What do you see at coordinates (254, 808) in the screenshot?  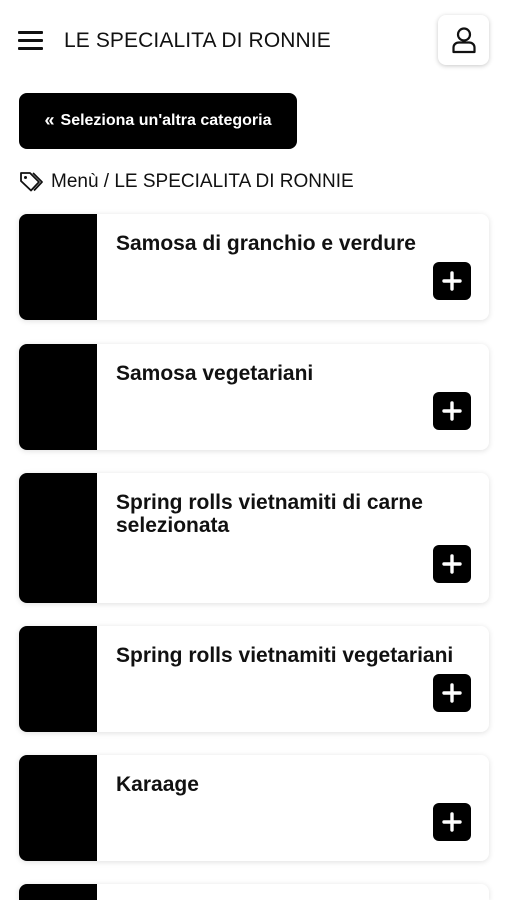 I see `product-card: Karaage` at bounding box center [254, 808].